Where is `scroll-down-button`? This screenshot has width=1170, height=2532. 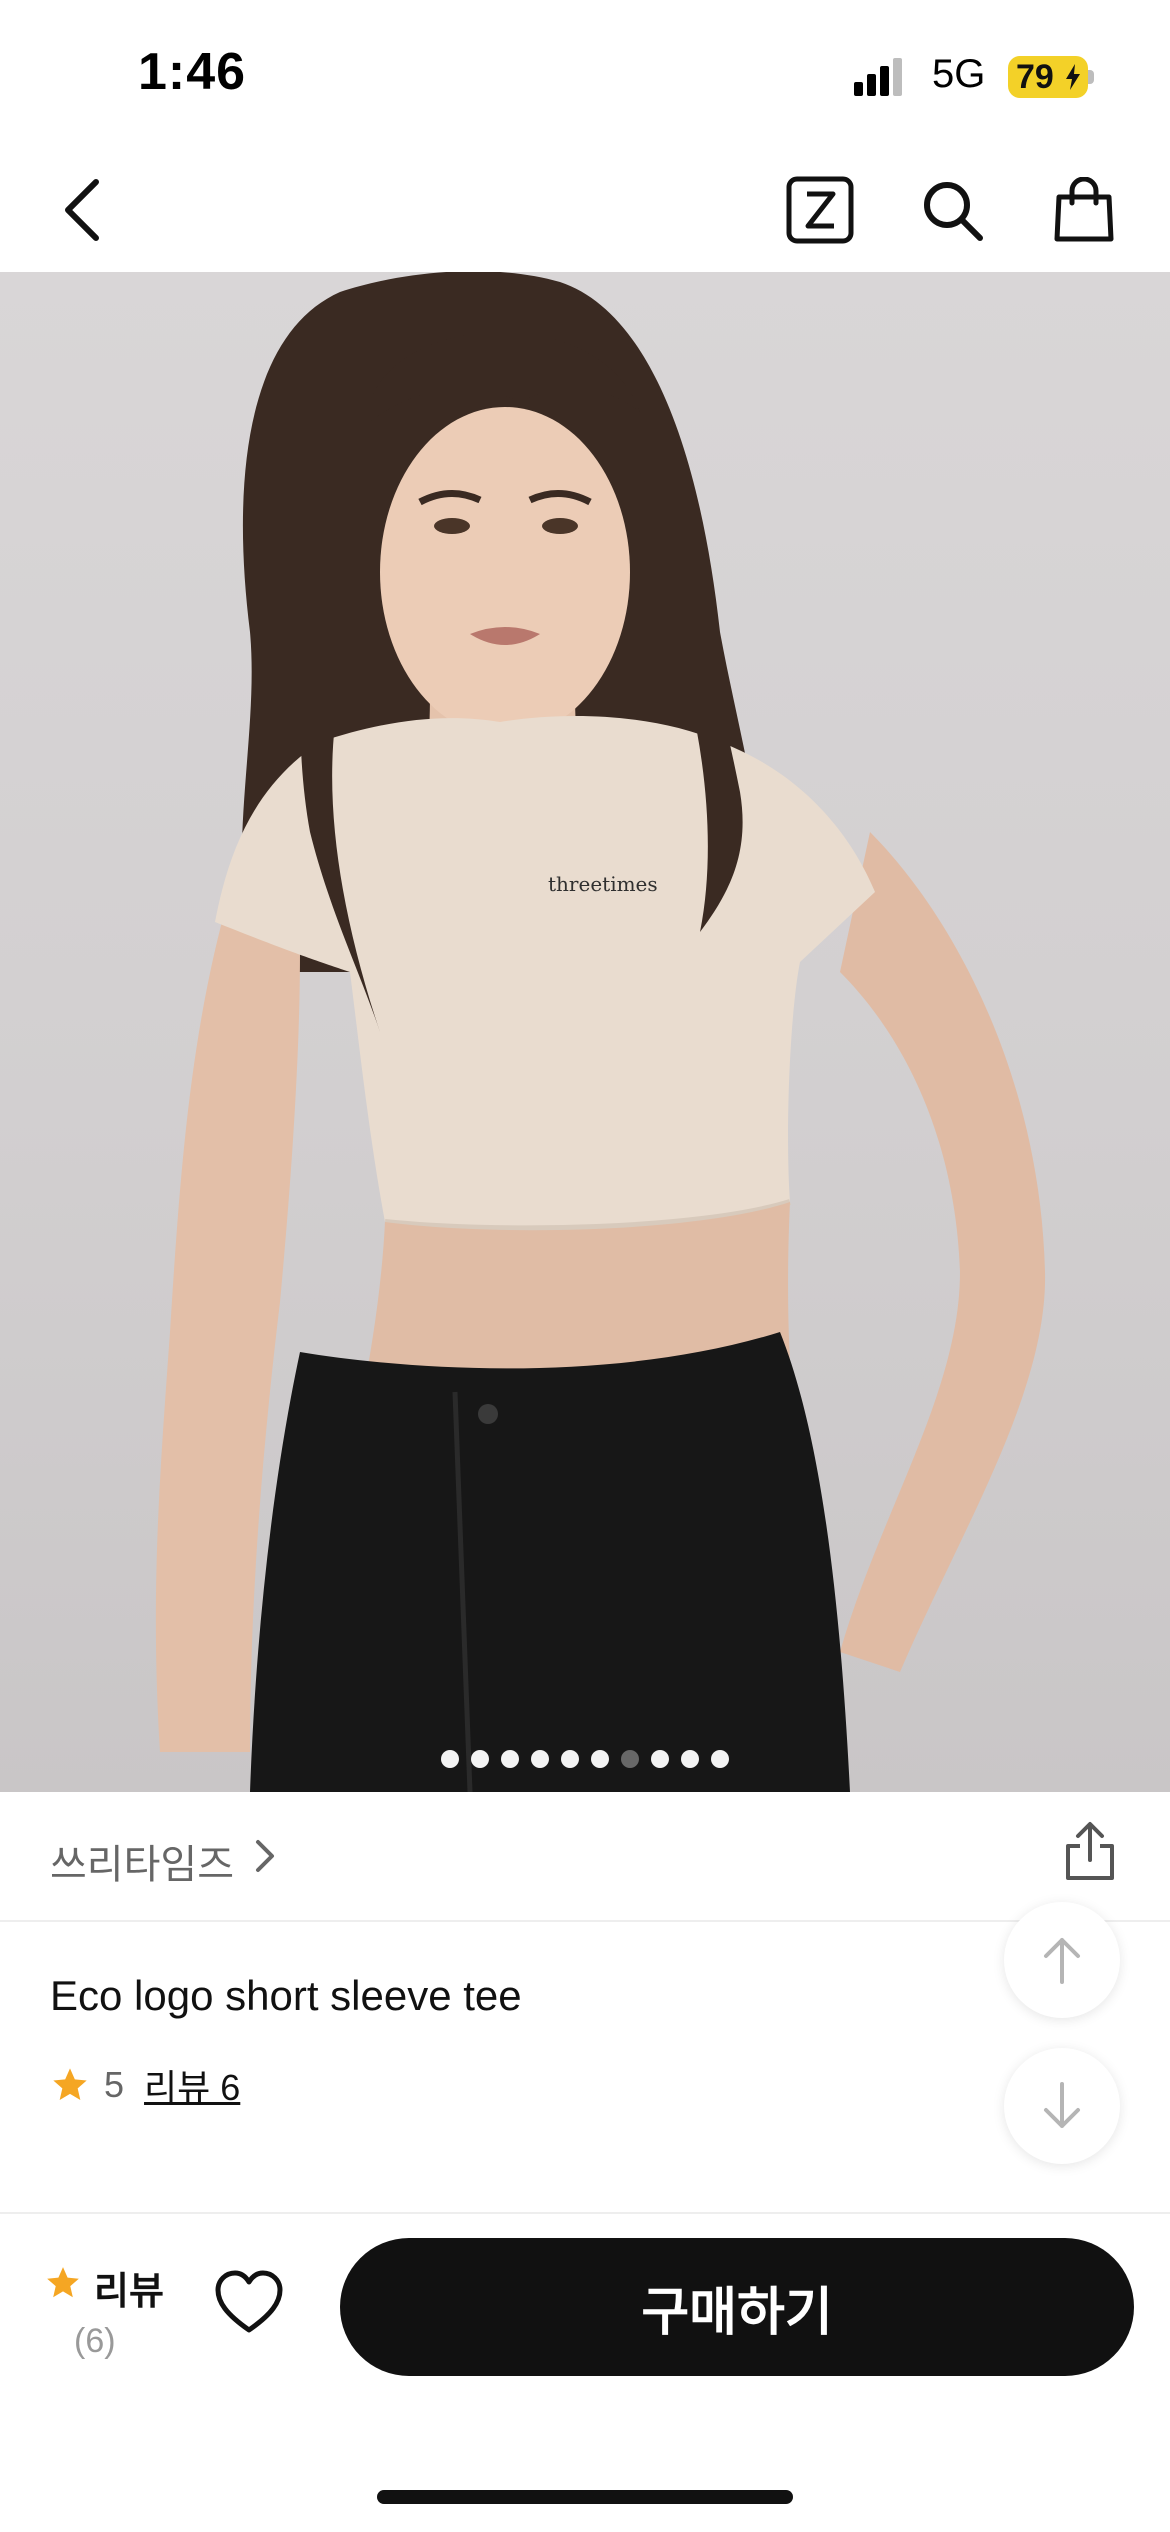
scroll-down-button is located at coordinates (1062, 2106).